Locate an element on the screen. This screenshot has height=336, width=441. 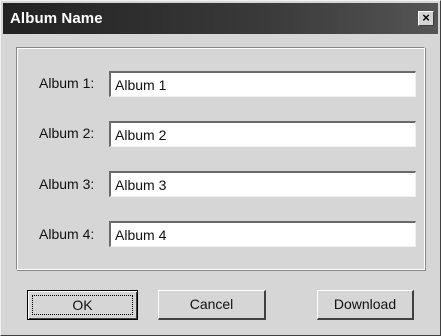
album-2-label: Album 2: is located at coordinates (67, 133).